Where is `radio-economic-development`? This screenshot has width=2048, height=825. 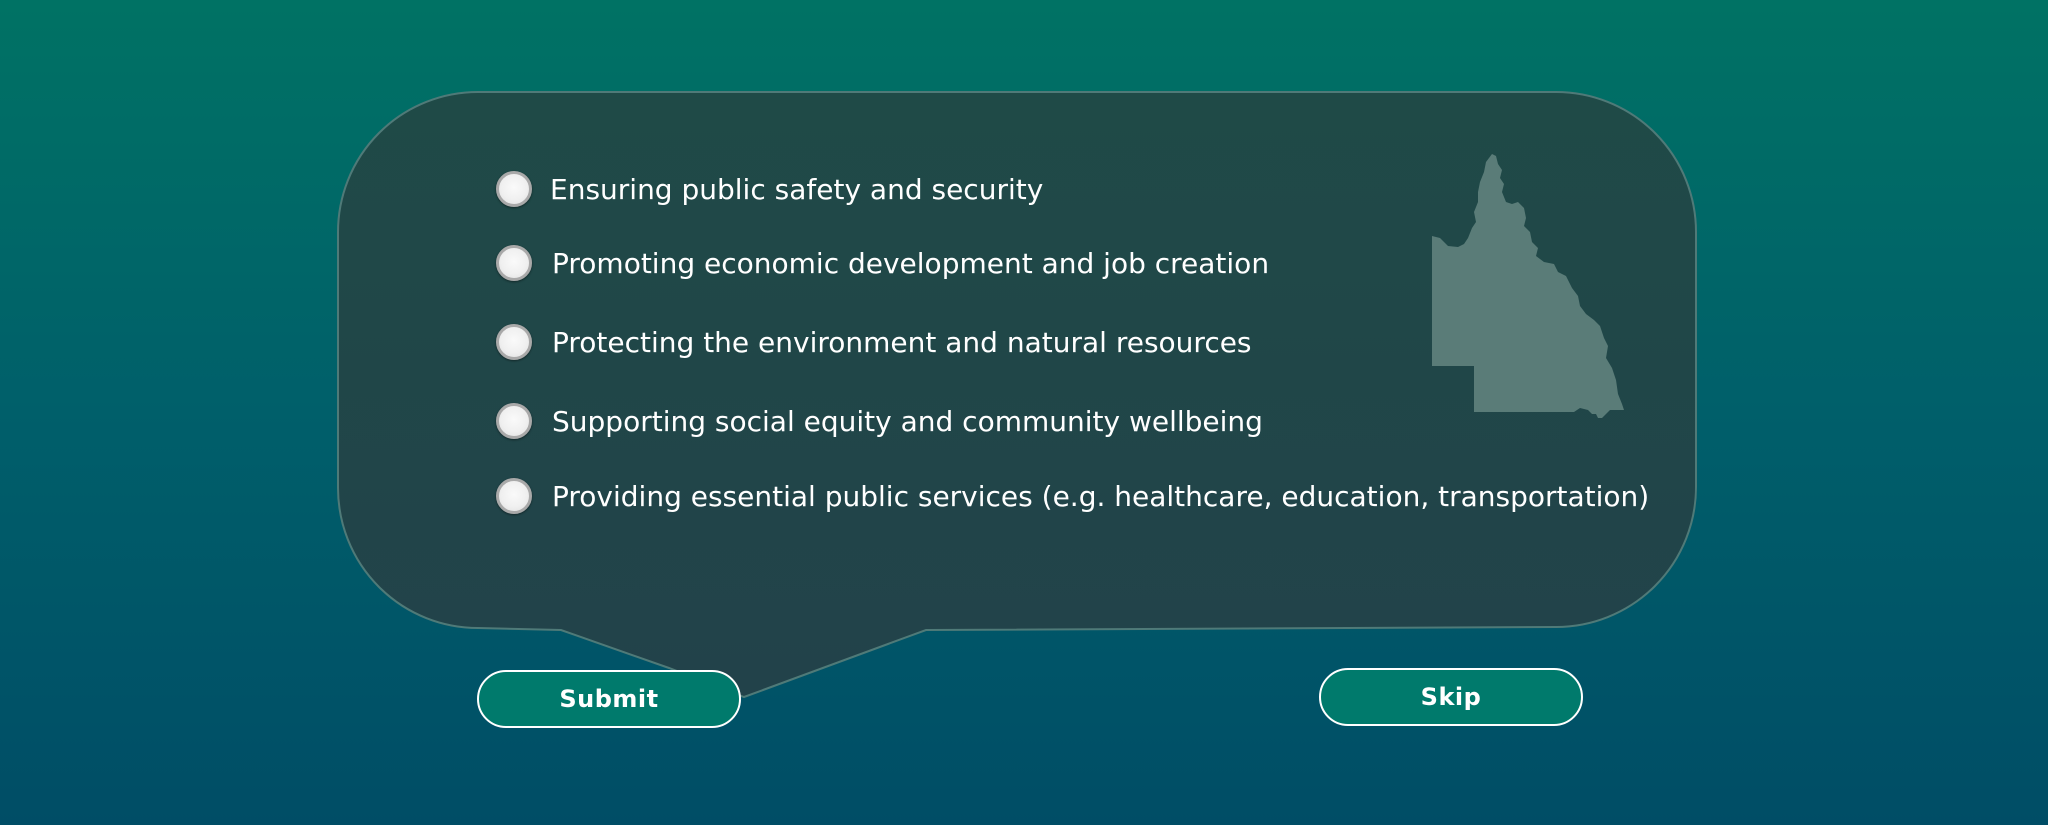 radio-economic-development is located at coordinates (514, 263).